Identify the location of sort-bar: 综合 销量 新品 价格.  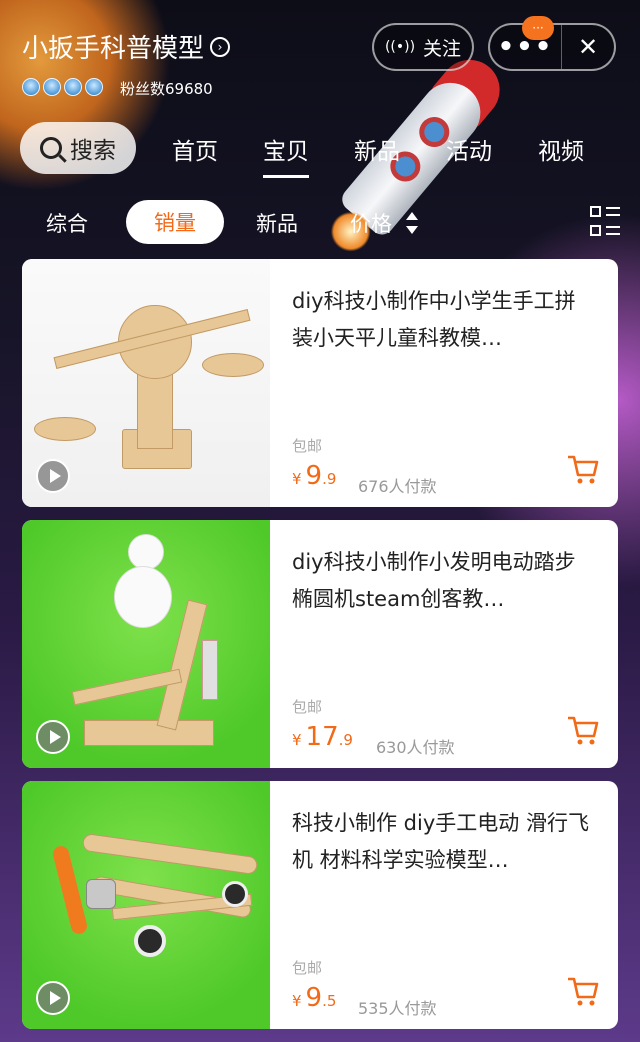
(320, 223).